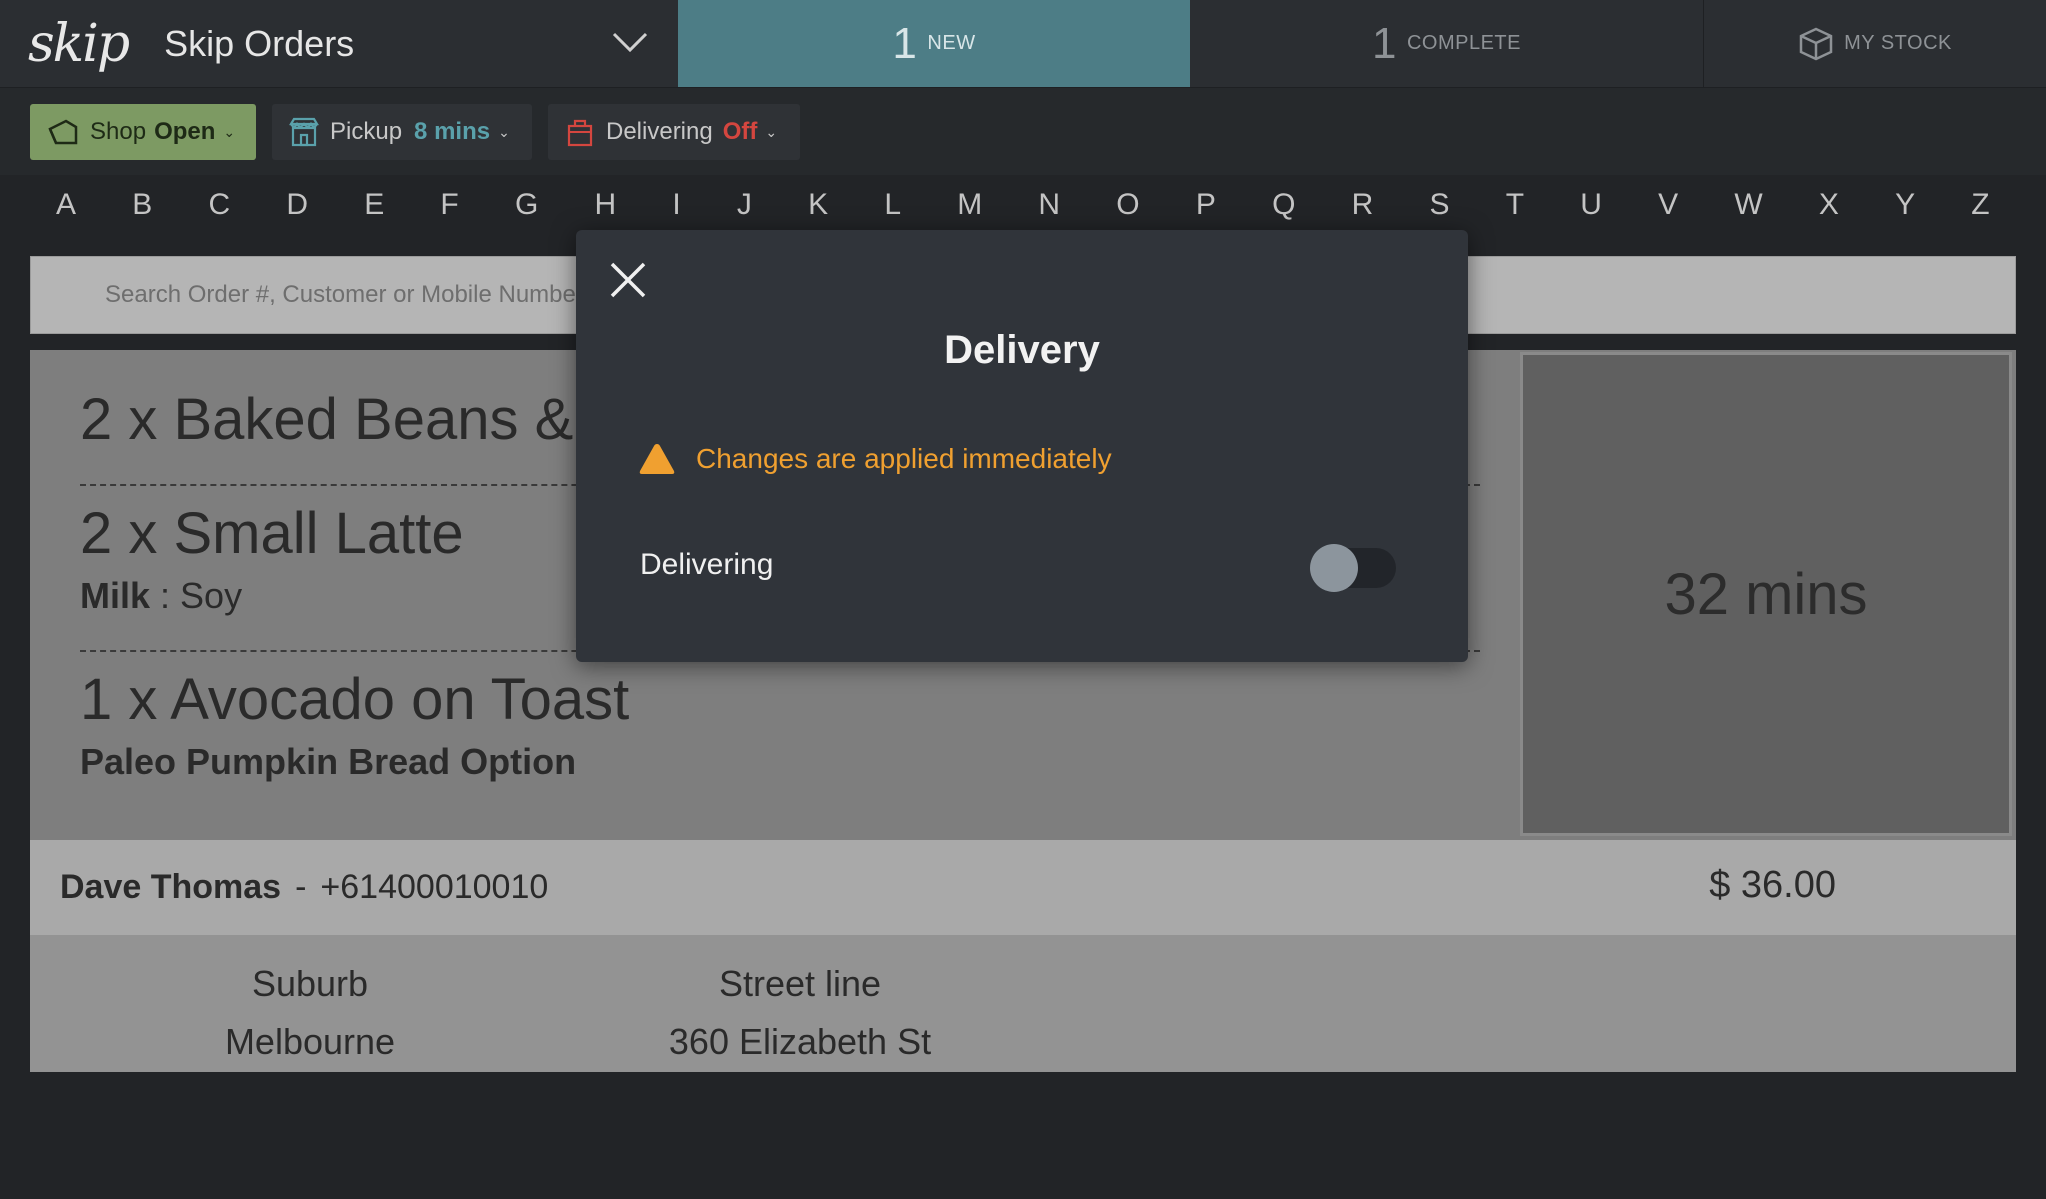 The image size is (2046, 1199). Describe the element at coordinates (800, 1041) in the screenshot. I see `street-value: 360 Elizabeth St` at that location.